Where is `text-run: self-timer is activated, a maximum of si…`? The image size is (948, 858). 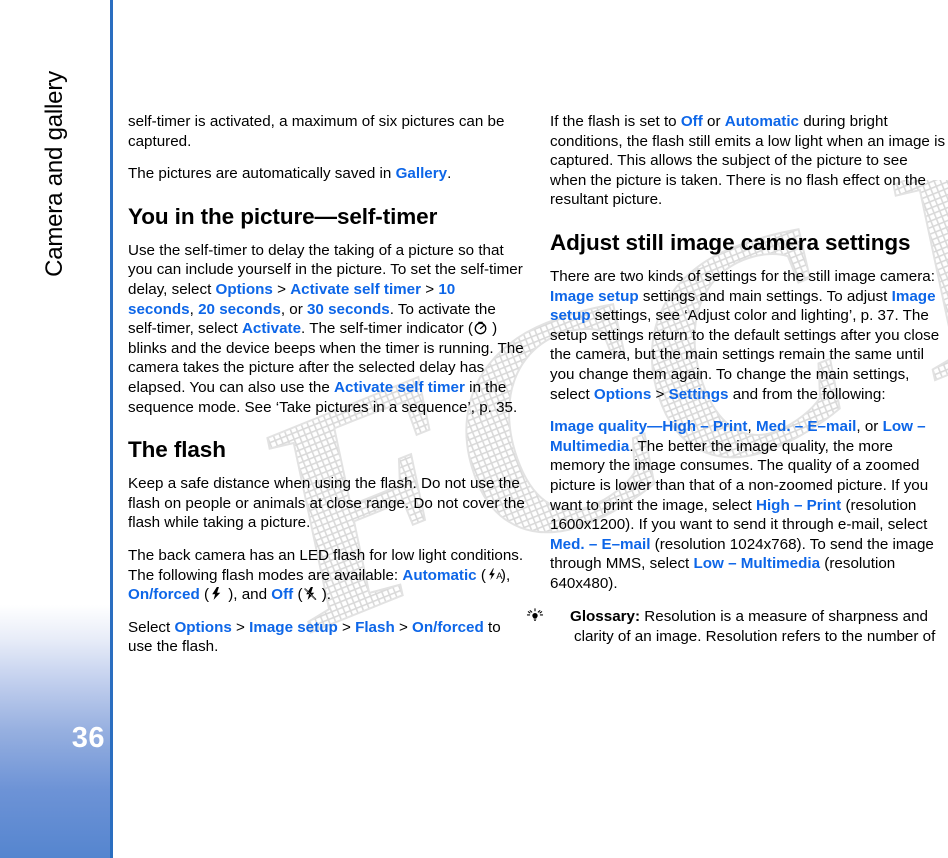 text-run: self-timer is activated, a maximum of si… is located at coordinates (316, 131).